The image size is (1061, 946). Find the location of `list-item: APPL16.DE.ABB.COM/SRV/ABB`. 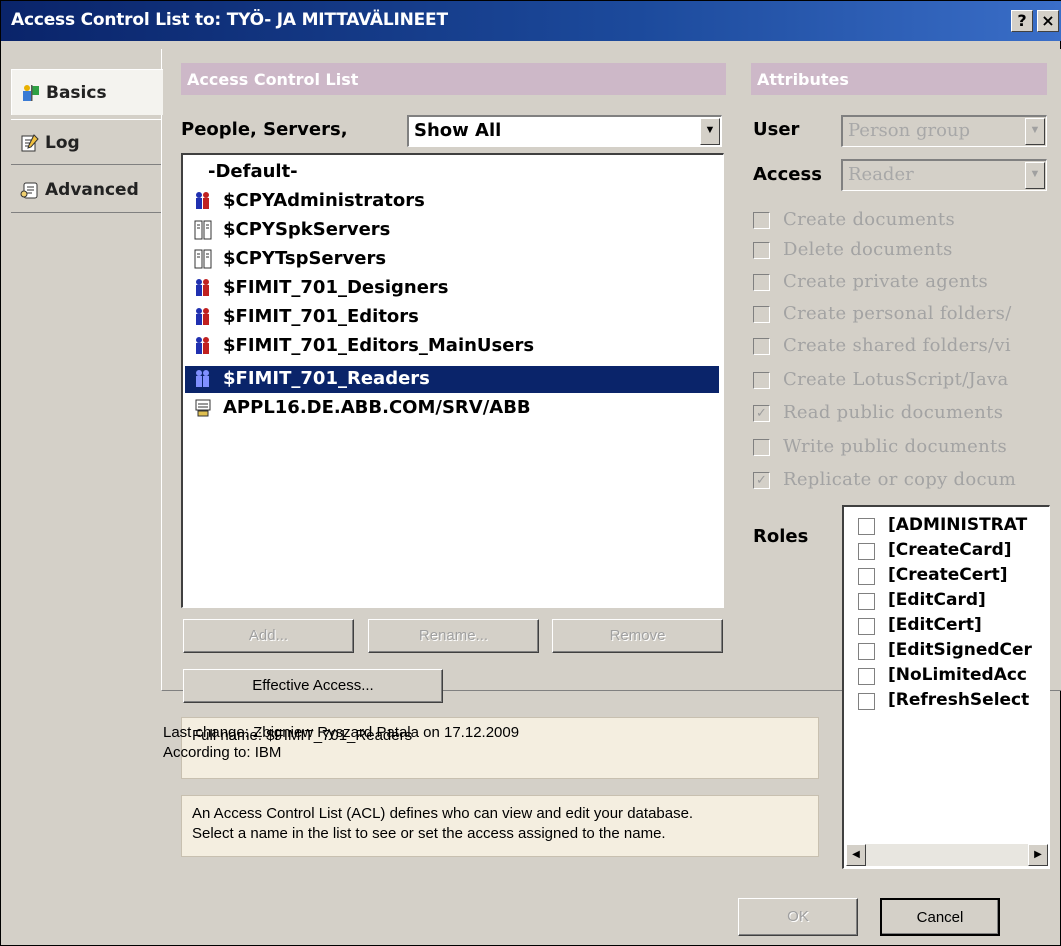

list-item: APPL16.DE.ABB.COM/SRV/ABB is located at coordinates (452, 408).